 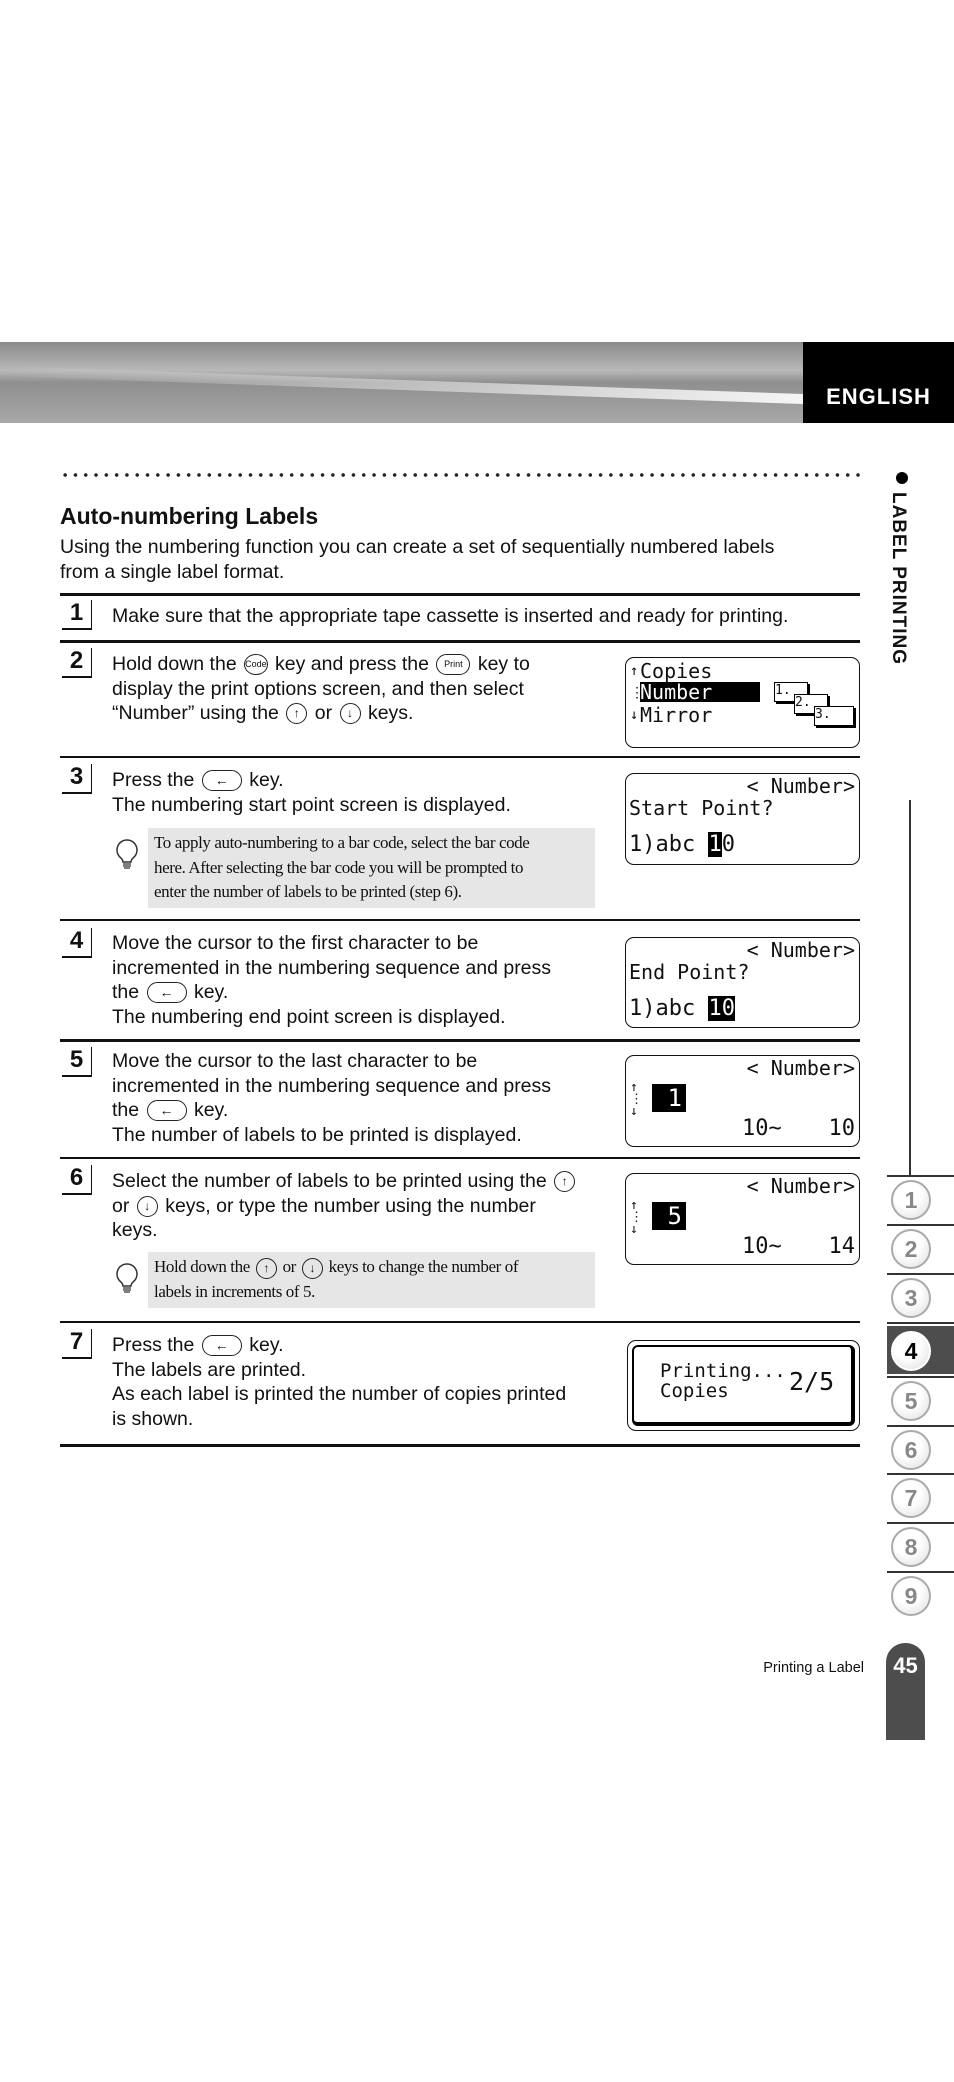 What do you see at coordinates (209, 1369) in the screenshot?
I see `text: The labels are printed.` at bounding box center [209, 1369].